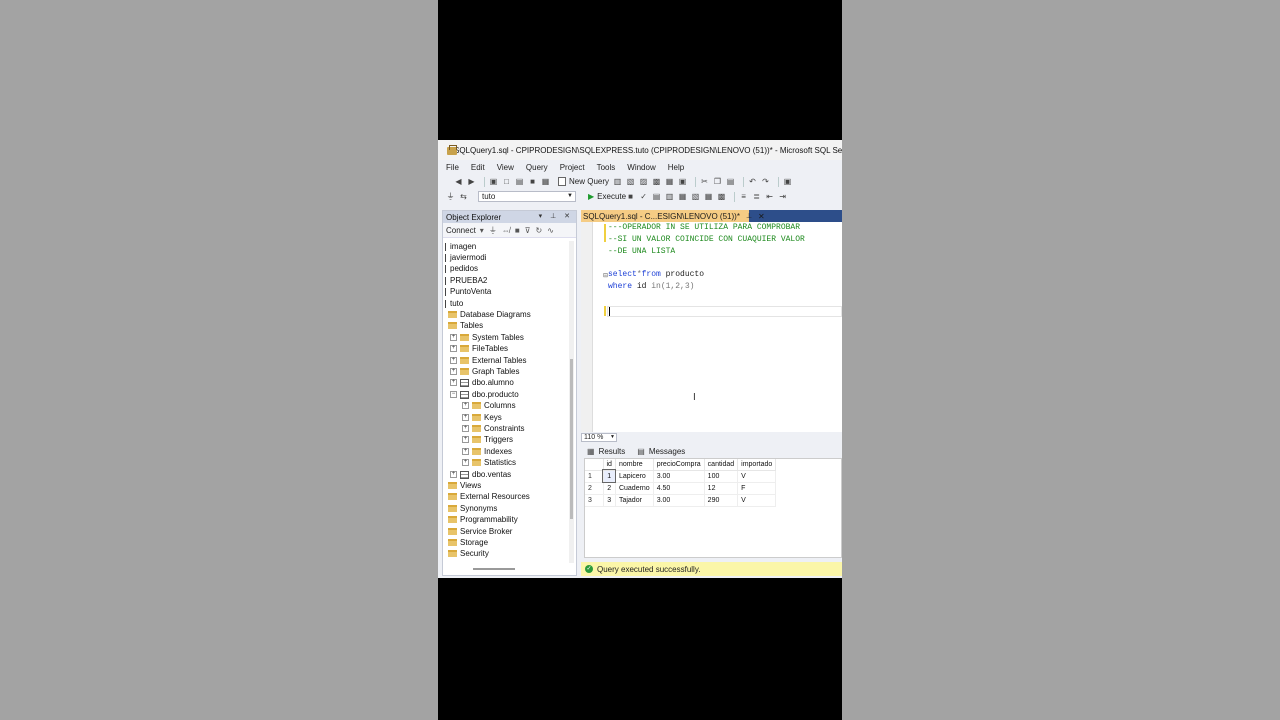  Describe the element at coordinates (519, 181) in the screenshot. I see `open-file-icon: ▤` at that location.